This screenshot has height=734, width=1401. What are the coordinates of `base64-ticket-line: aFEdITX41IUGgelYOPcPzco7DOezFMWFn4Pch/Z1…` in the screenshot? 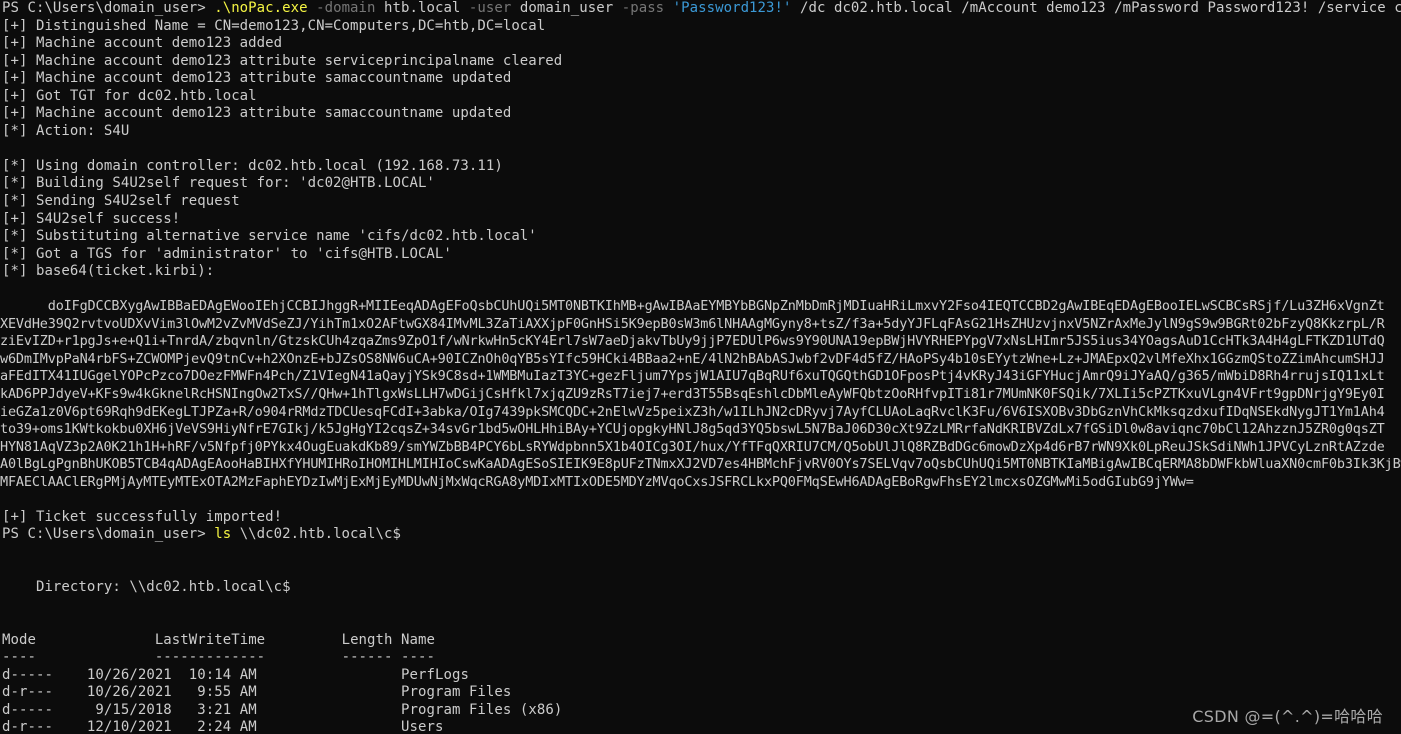 It's located at (692, 376).